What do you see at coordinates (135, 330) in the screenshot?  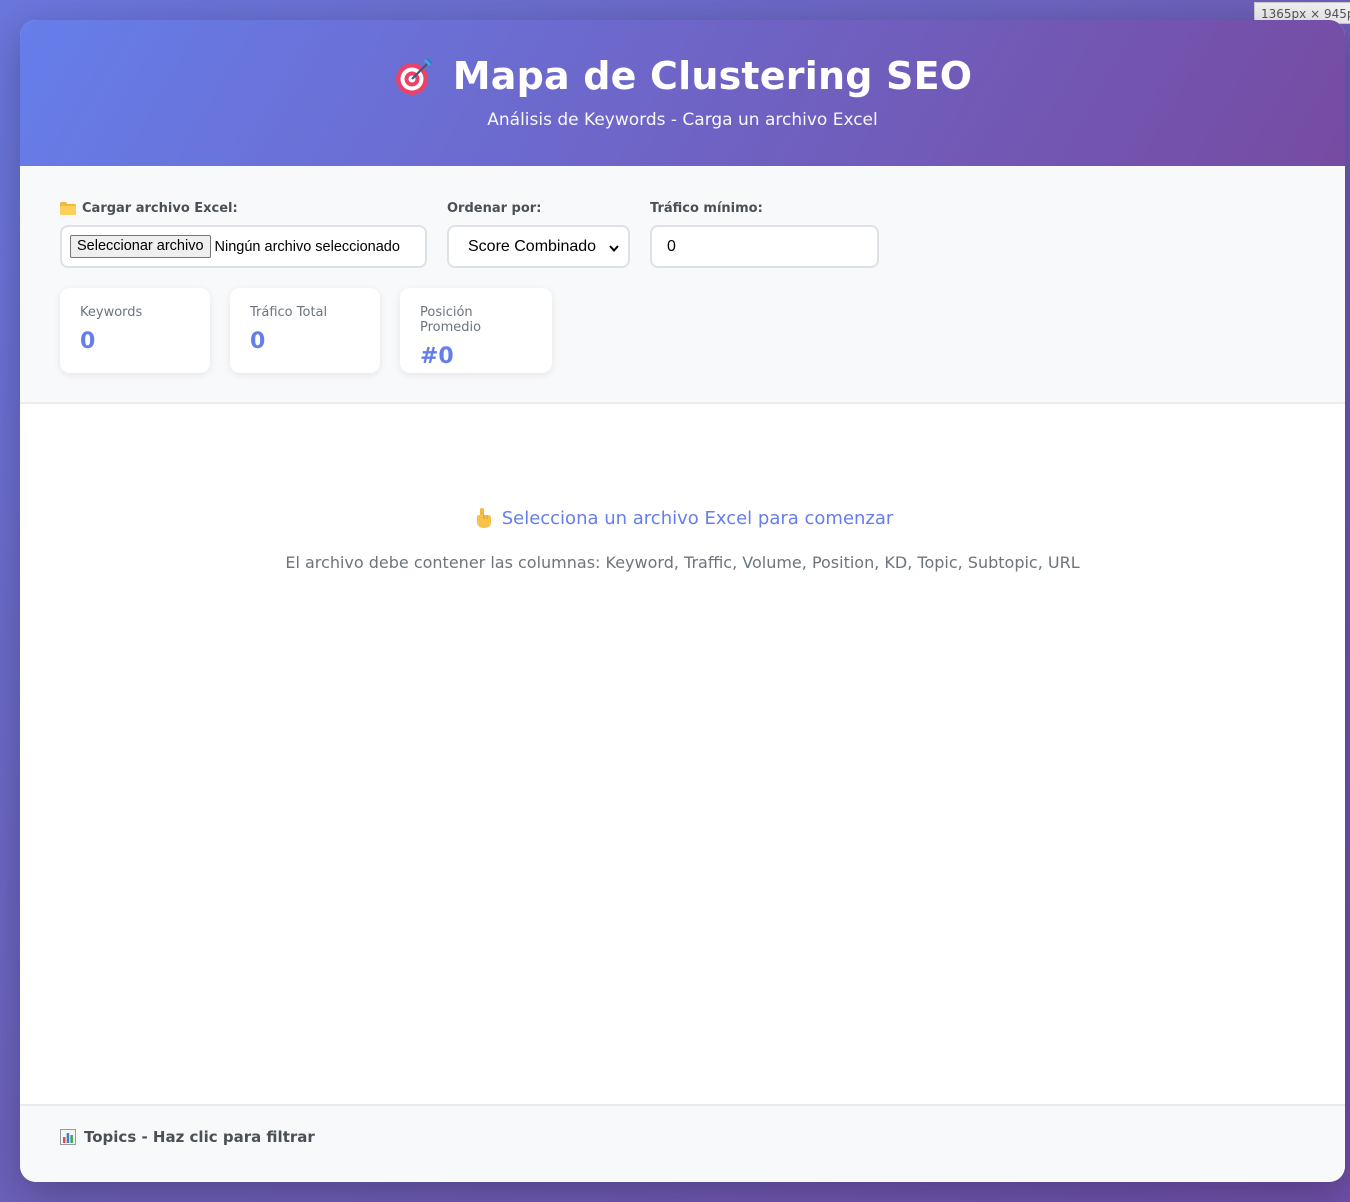 I see `stat-keywords: Keywords 0` at bounding box center [135, 330].